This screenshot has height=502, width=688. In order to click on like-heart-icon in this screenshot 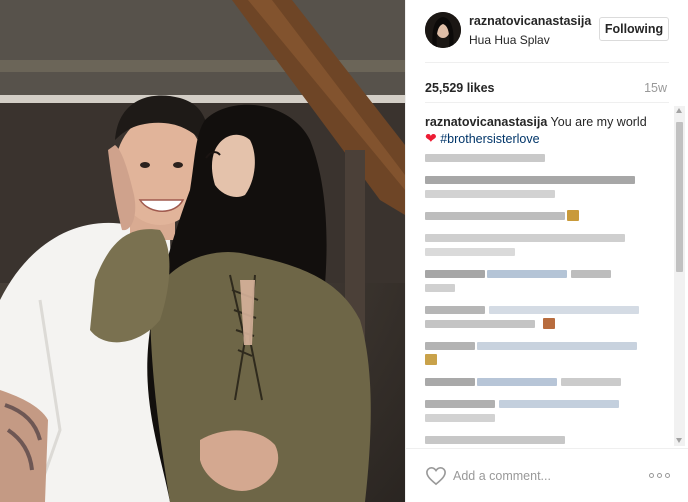, I will do `click(436, 476)`.